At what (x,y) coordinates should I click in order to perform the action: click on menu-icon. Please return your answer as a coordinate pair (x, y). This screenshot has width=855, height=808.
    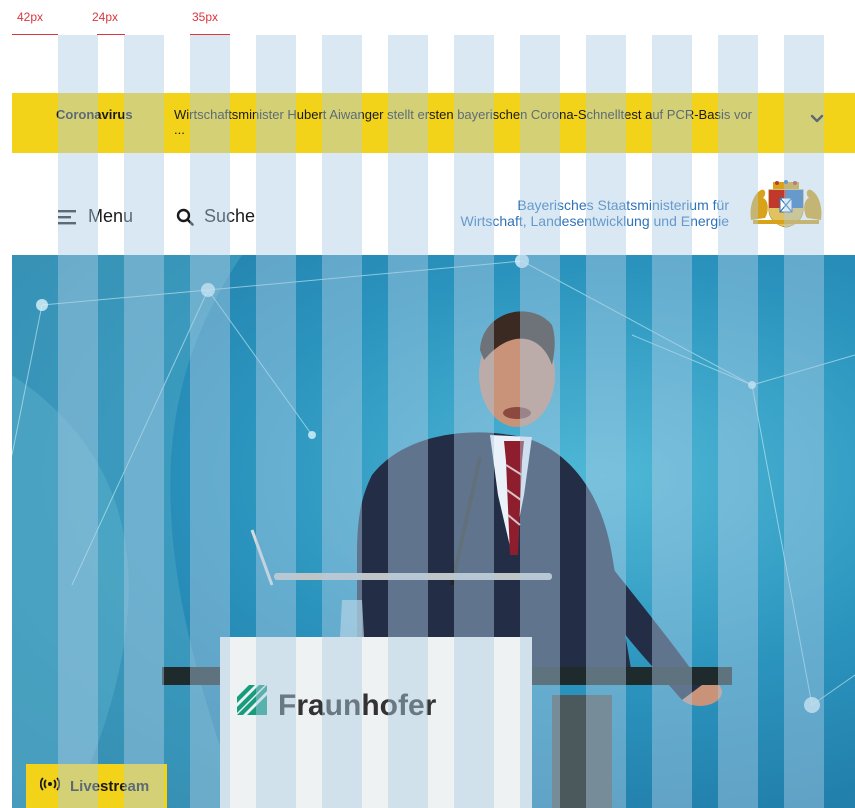
    Looking at the image, I should click on (68, 217).